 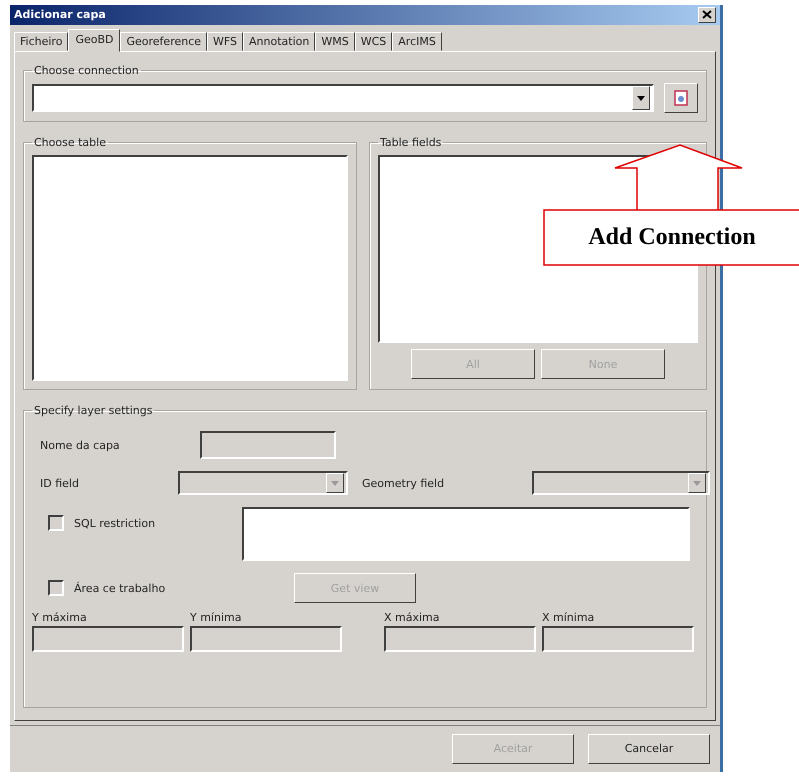 What do you see at coordinates (41, 42) in the screenshot?
I see `tab: Ficheiro` at bounding box center [41, 42].